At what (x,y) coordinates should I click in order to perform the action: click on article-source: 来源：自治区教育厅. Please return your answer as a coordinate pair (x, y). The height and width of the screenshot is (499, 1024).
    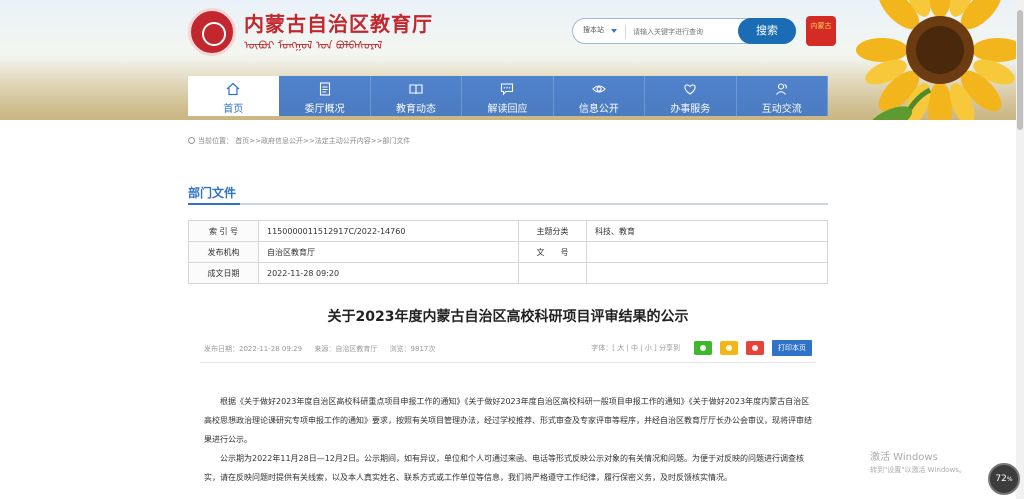
    Looking at the image, I should click on (346, 349).